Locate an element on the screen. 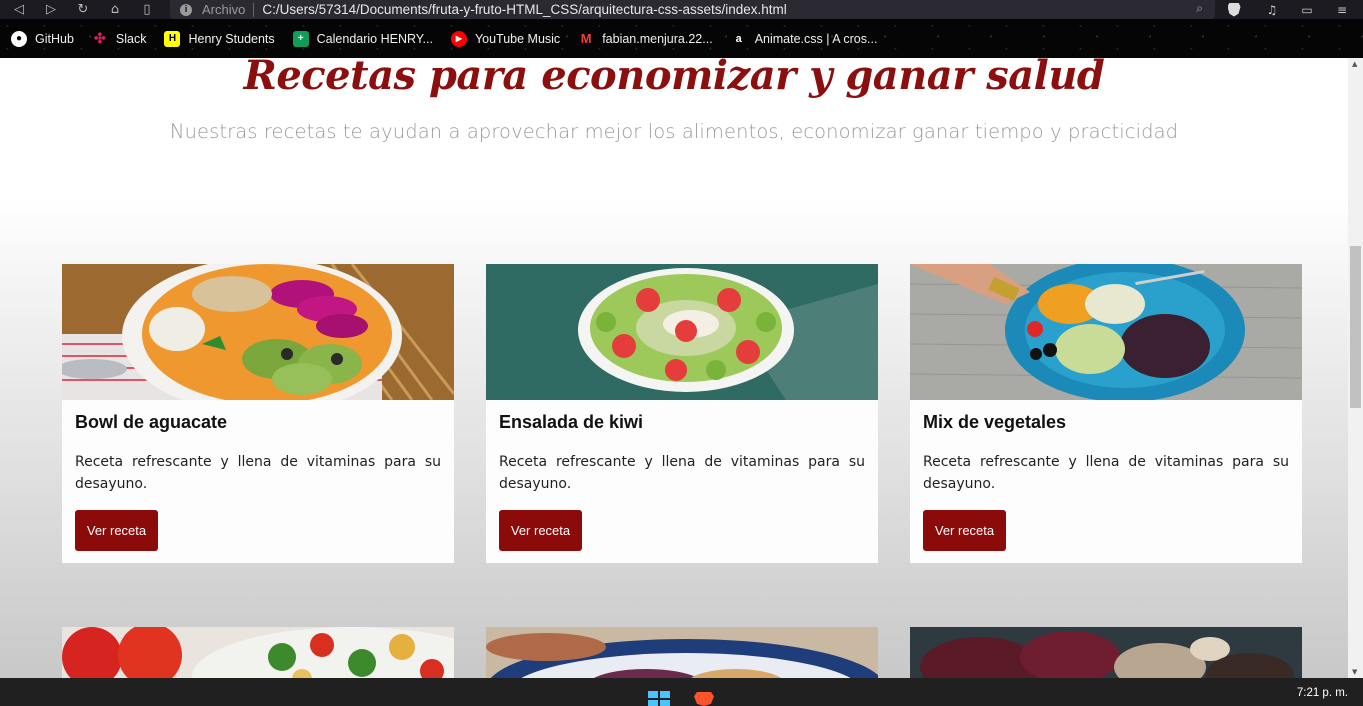  recipe-image-tomato is located at coordinates (258, 652).